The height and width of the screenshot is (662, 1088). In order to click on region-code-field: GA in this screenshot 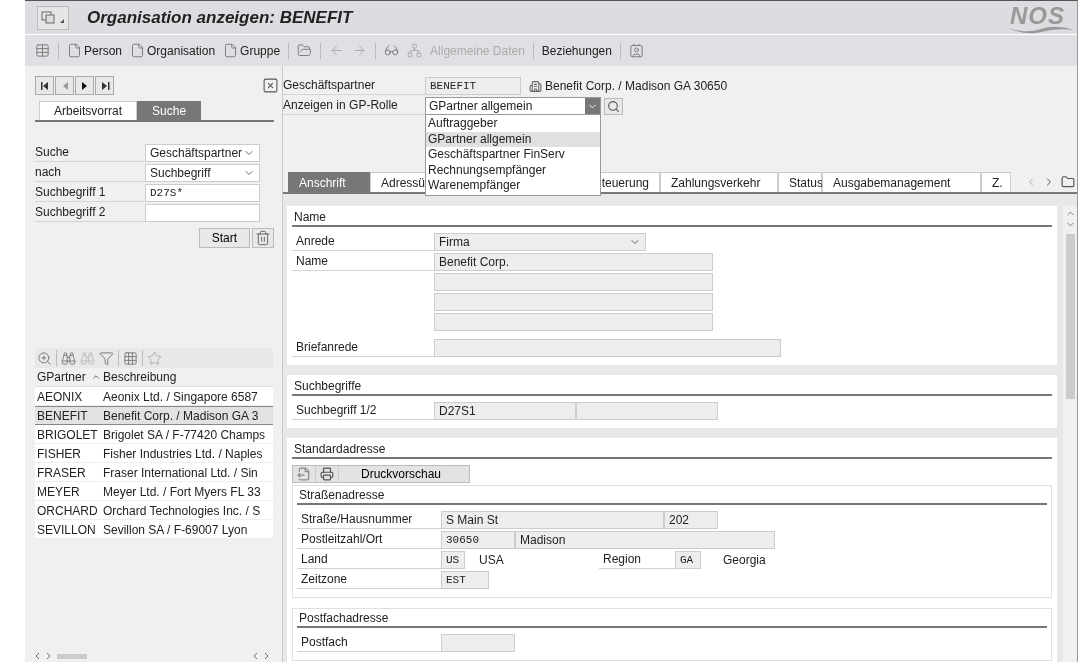, I will do `click(688, 560)`.